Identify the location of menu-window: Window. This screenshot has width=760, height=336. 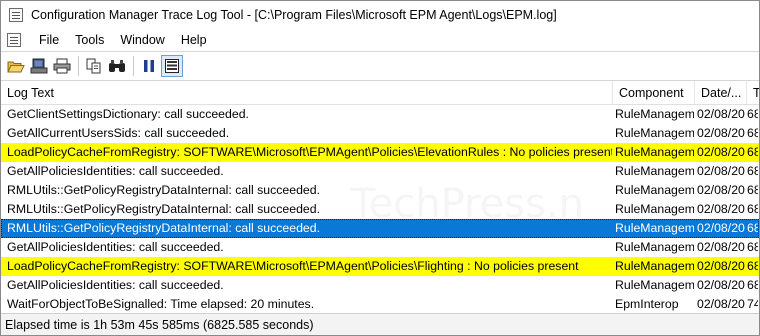
(142, 40).